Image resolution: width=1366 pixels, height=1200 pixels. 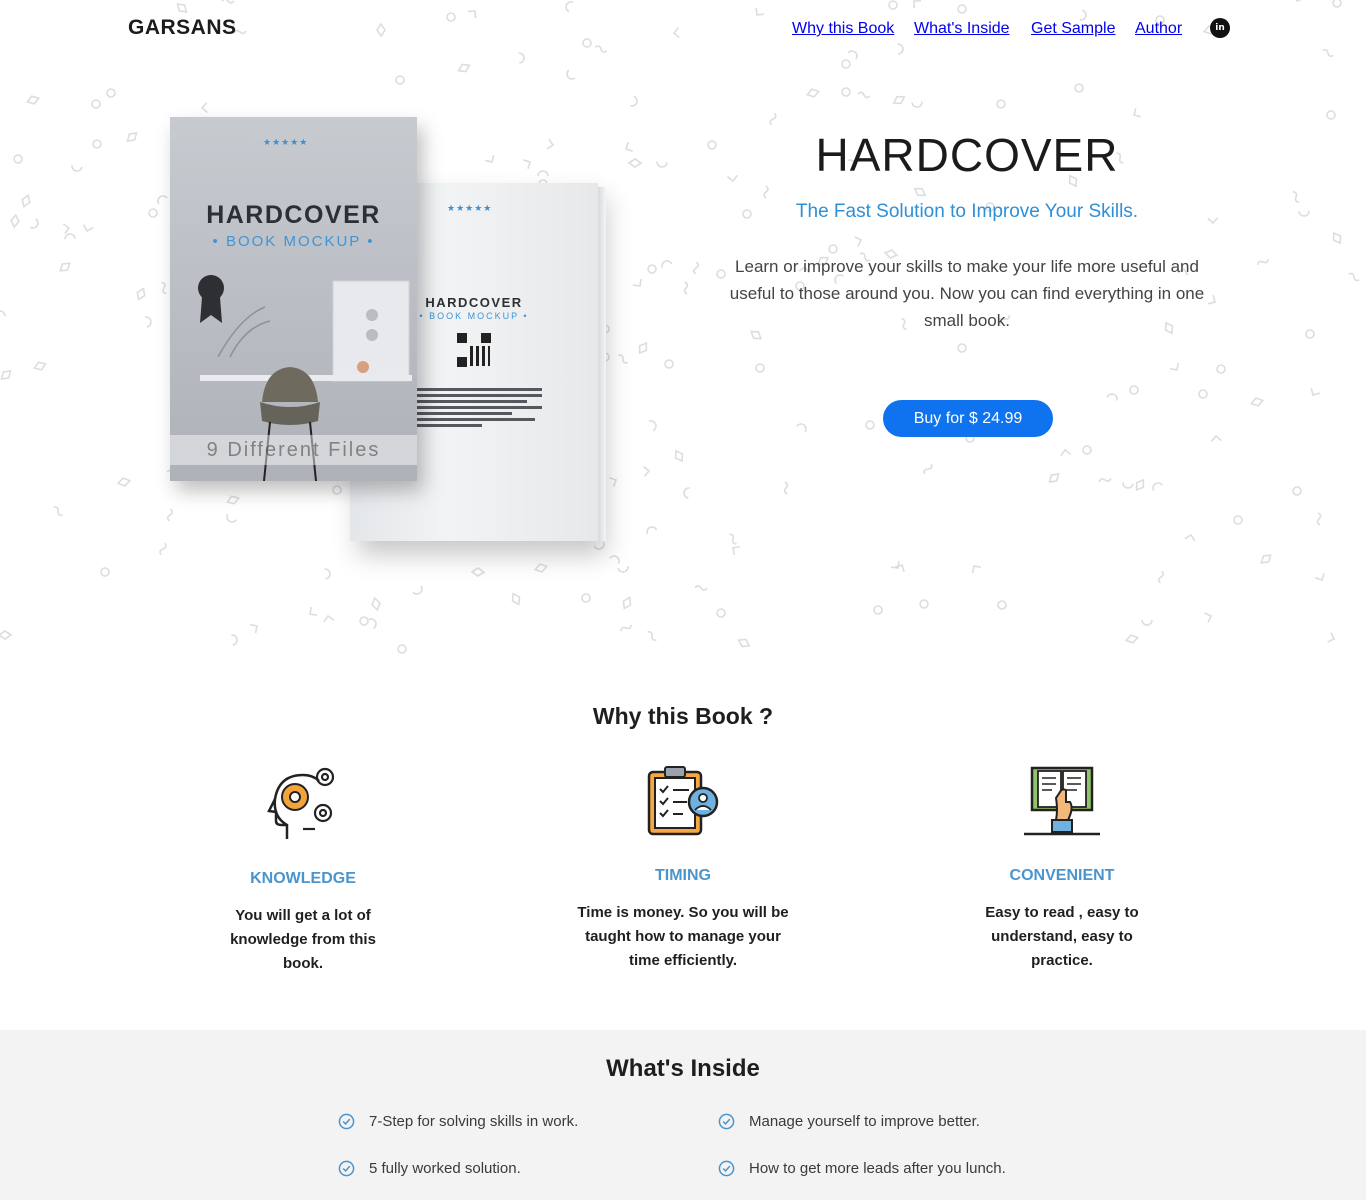 I want to click on buy-button: Buy for $ 24.99, so click(x=968, y=418).